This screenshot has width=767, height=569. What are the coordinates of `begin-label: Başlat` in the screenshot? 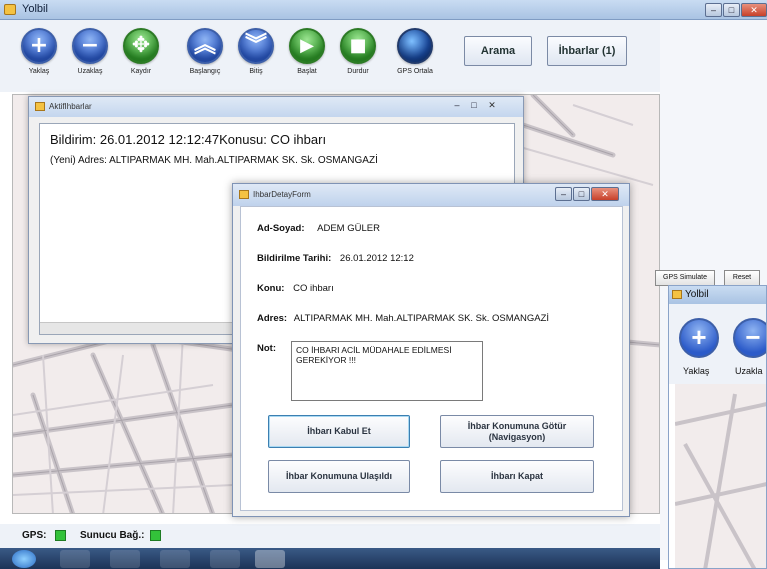 It's located at (307, 71).